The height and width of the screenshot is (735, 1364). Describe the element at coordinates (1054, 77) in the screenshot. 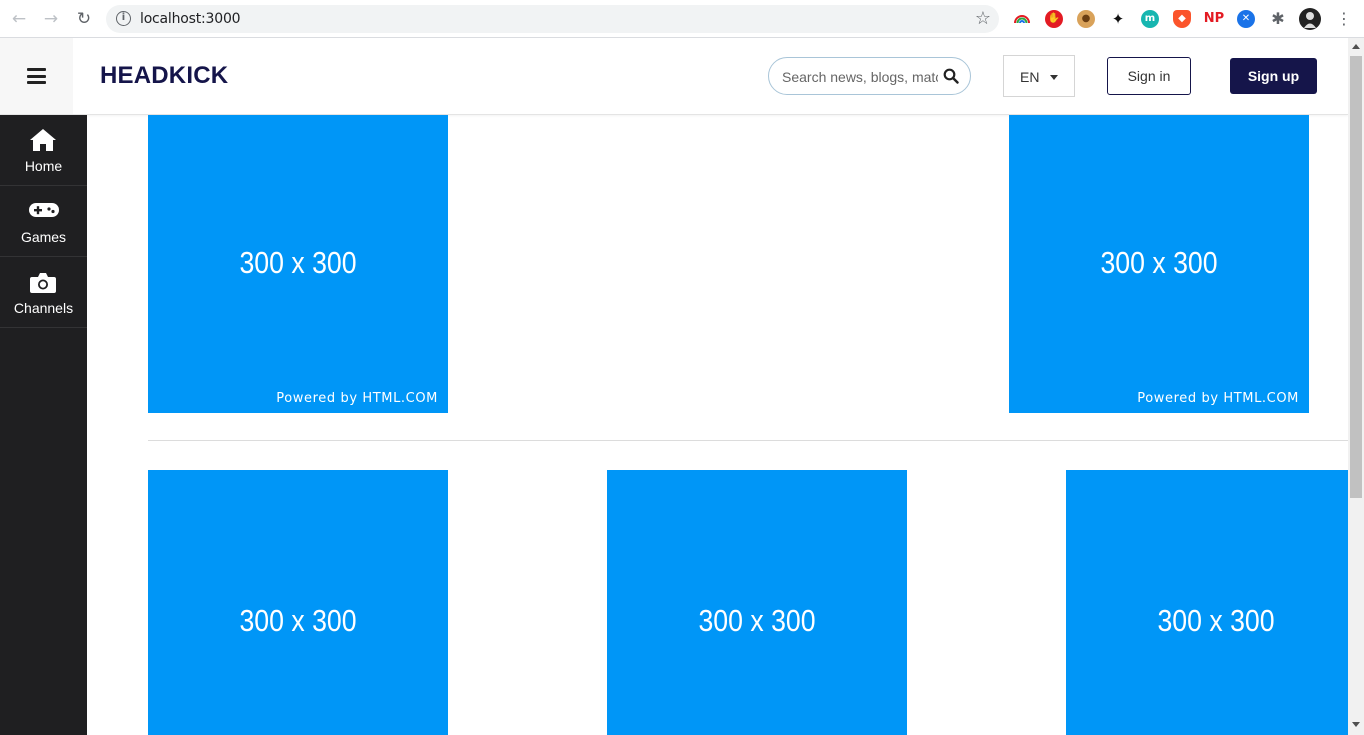

I see `caret-down-icon` at that location.